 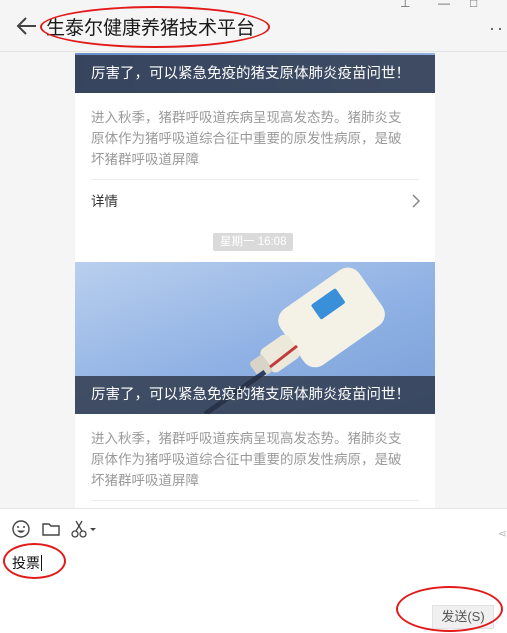 What do you see at coordinates (497, 28) in the screenshot?
I see `more-options-icon: ··` at bounding box center [497, 28].